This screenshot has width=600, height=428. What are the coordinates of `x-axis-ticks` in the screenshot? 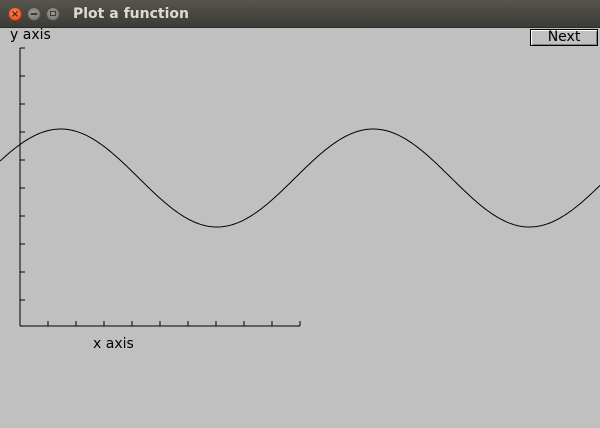 It's located at (174, 323).